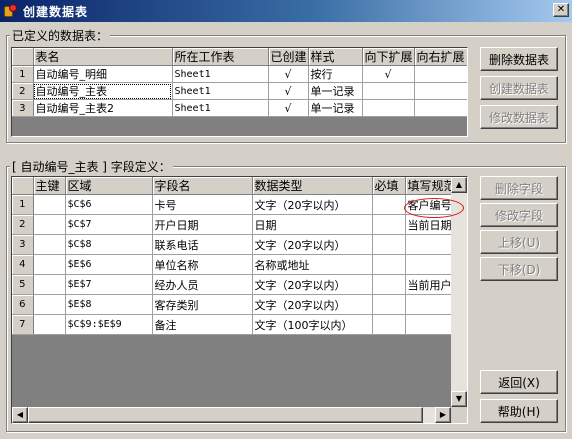 This screenshot has width=572, height=439. I want to click on field-row: 5 $E$7 经办人员 文字（20字以内） 当前用户姓, so click(232, 284).